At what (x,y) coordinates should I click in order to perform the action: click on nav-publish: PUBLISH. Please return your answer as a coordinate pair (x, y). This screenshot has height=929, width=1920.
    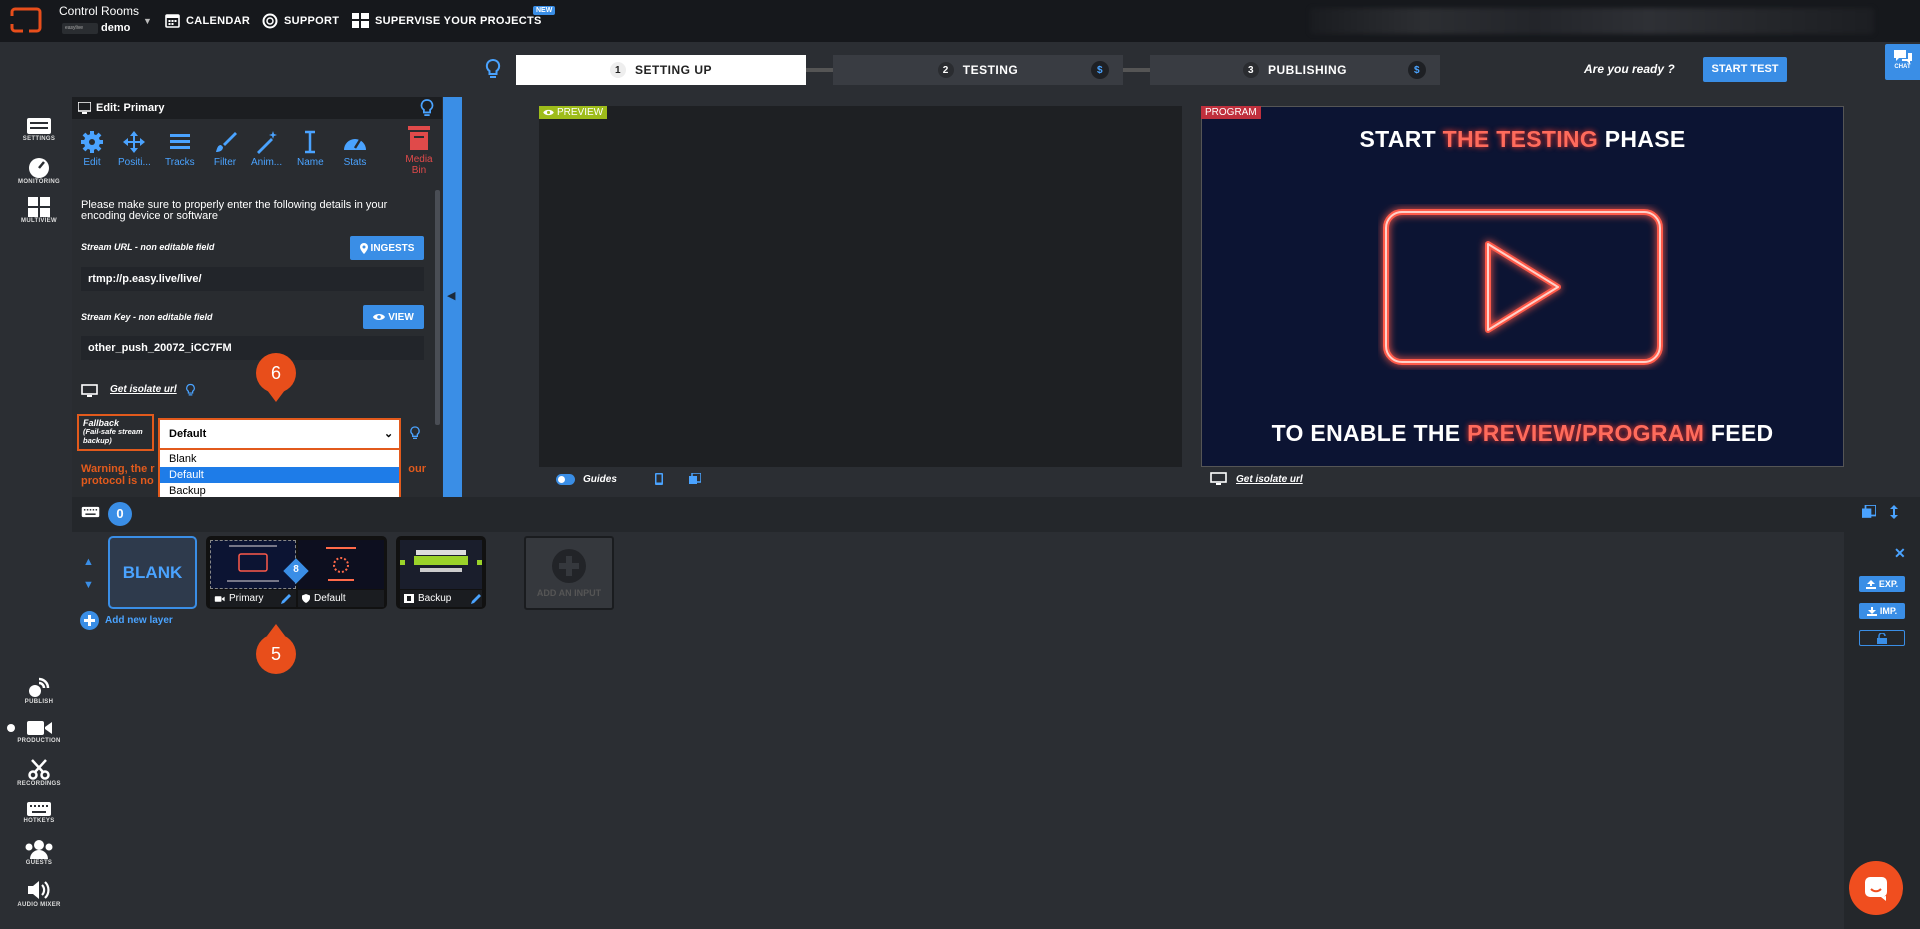
    Looking at the image, I should click on (39, 690).